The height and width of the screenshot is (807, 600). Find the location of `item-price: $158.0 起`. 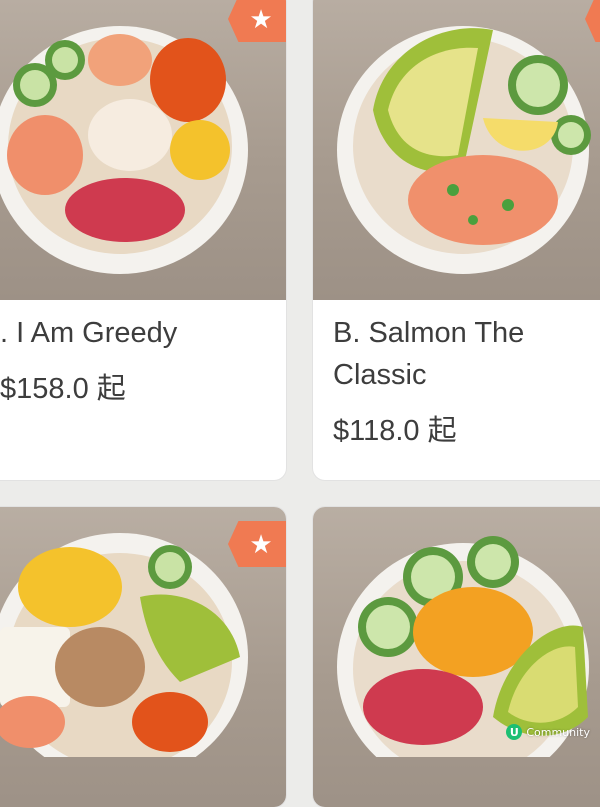

item-price: $158.0 起 is located at coordinates (63, 389).